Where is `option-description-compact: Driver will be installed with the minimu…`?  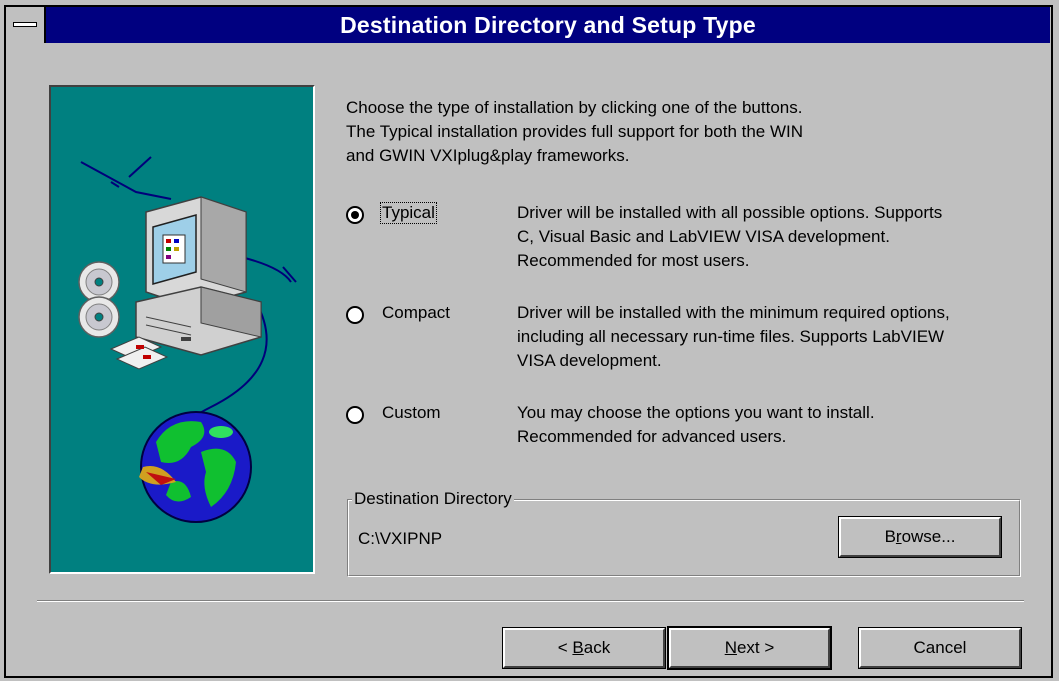 option-description-compact: Driver will be installed with the minimu… is located at coordinates (777, 337).